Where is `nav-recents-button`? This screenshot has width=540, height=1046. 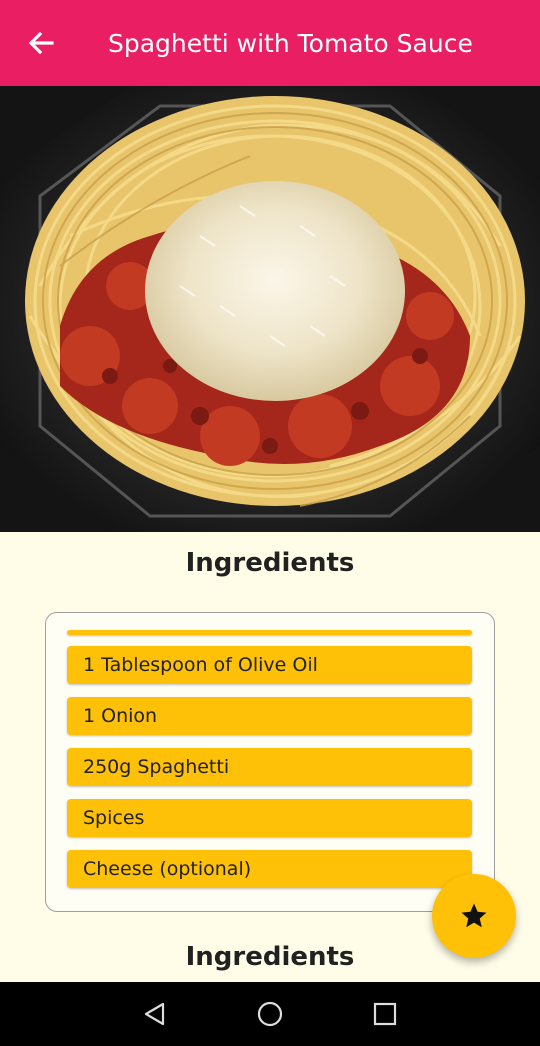 nav-recents-button is located at coordinates (385, 1014).